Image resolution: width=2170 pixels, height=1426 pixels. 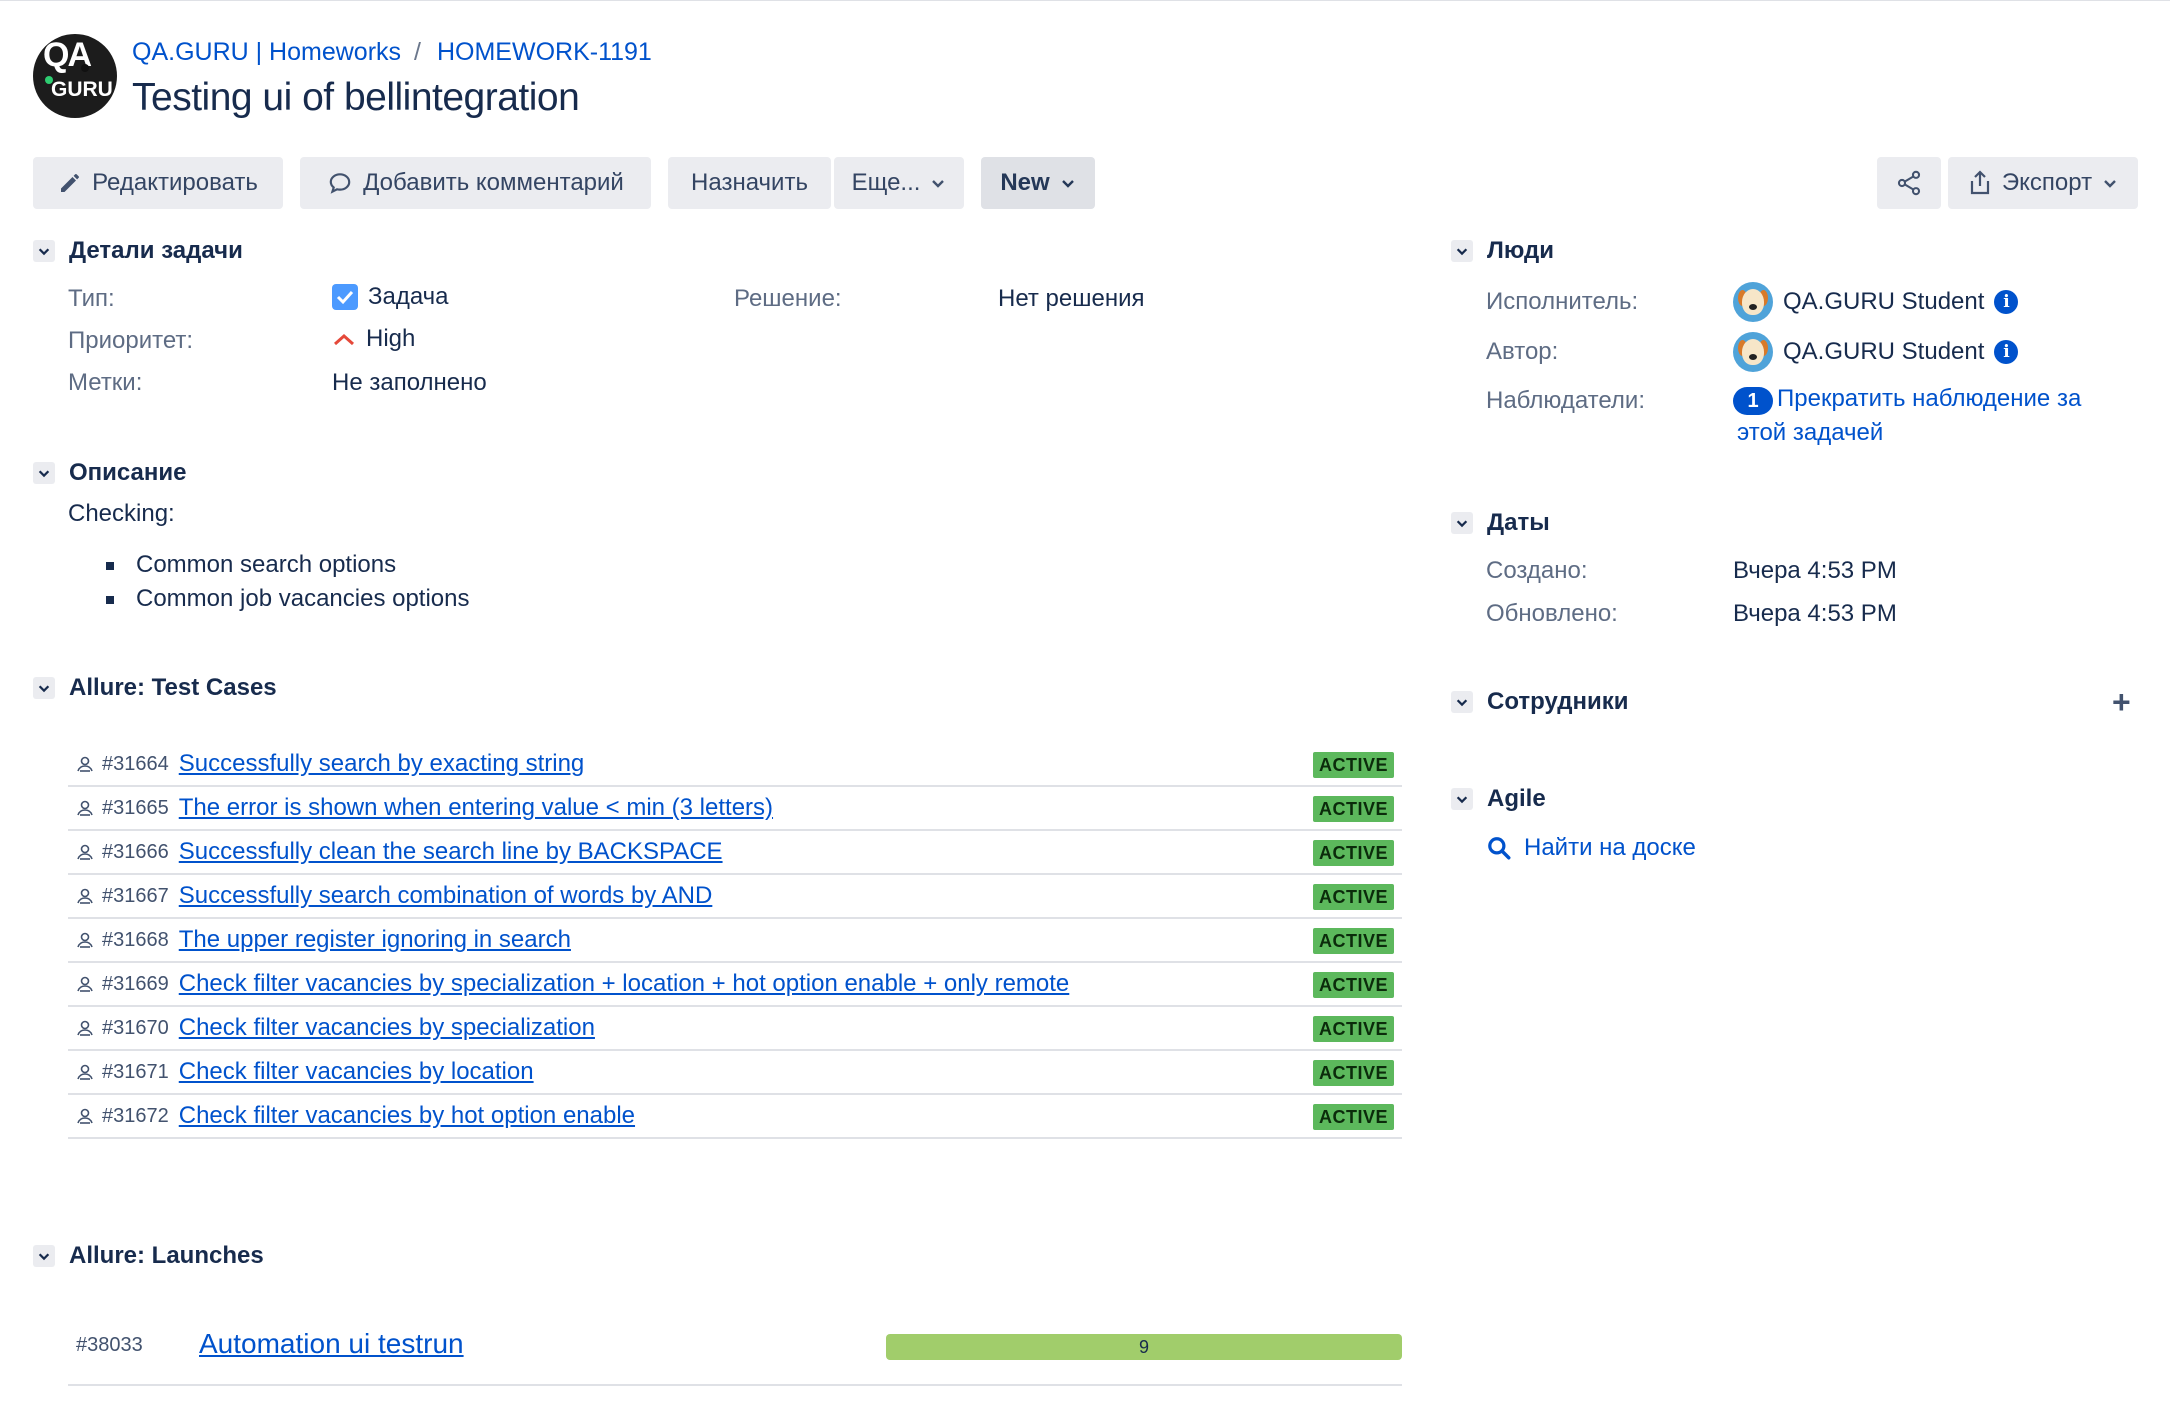 I want to click on add-comment-button-label: Добавить комментарий, so click(x=493, y=182).